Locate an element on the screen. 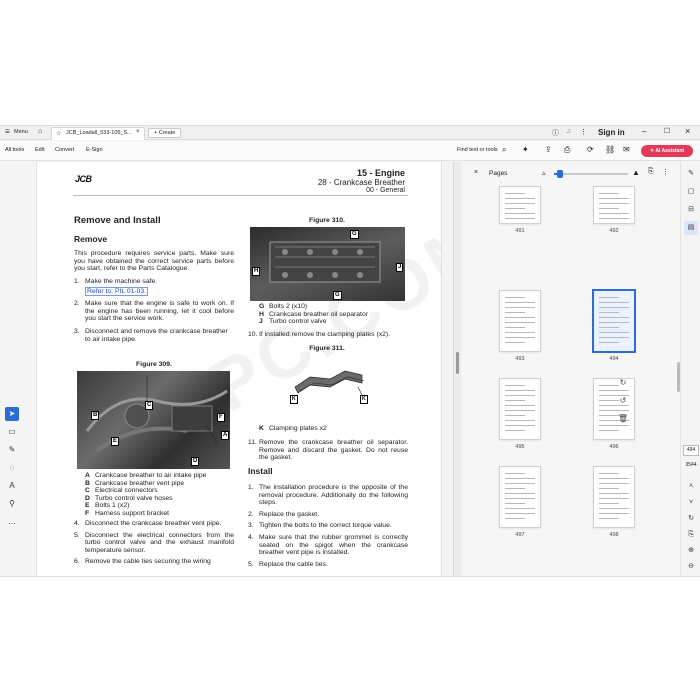 The width and height of the screenshot is (700, 700). pen-icon: ✎ is located at coordinates (12, 450).